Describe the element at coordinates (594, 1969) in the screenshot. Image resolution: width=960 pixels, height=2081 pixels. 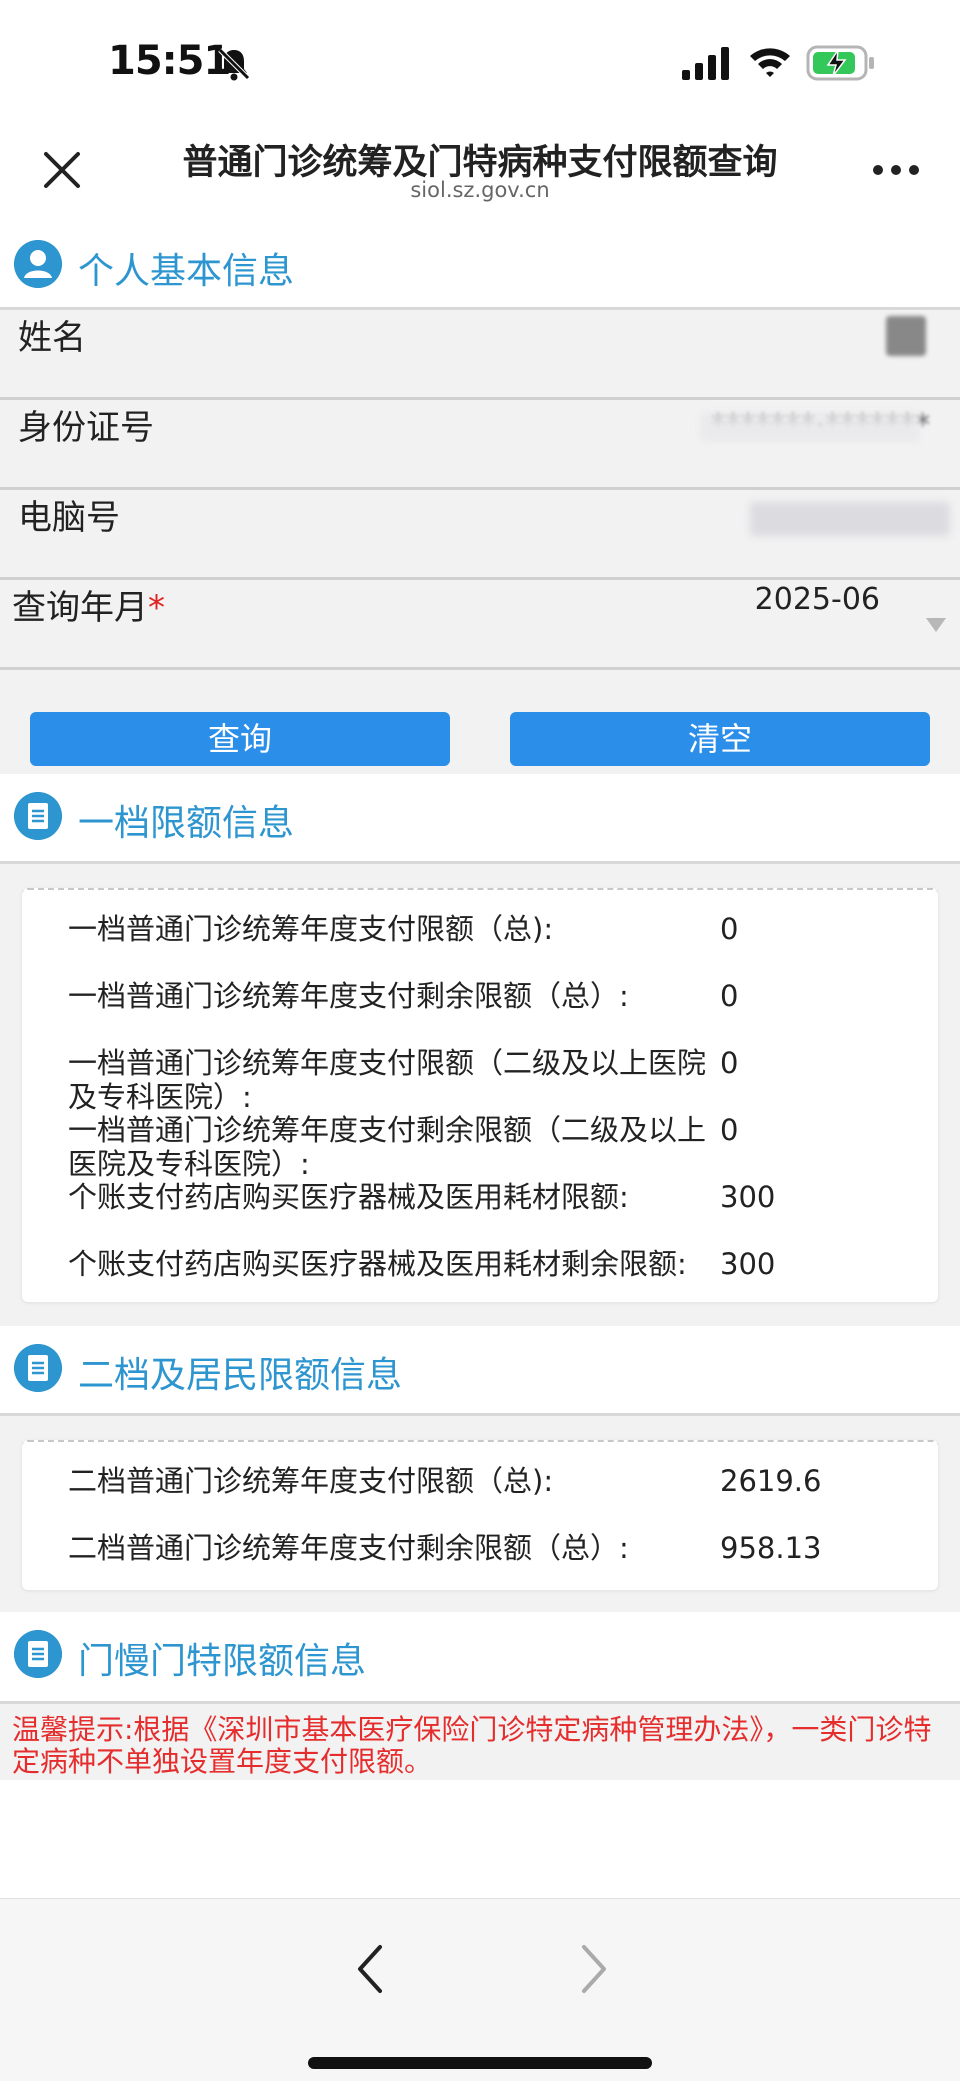
I see `chevron-right-icon` at that location.